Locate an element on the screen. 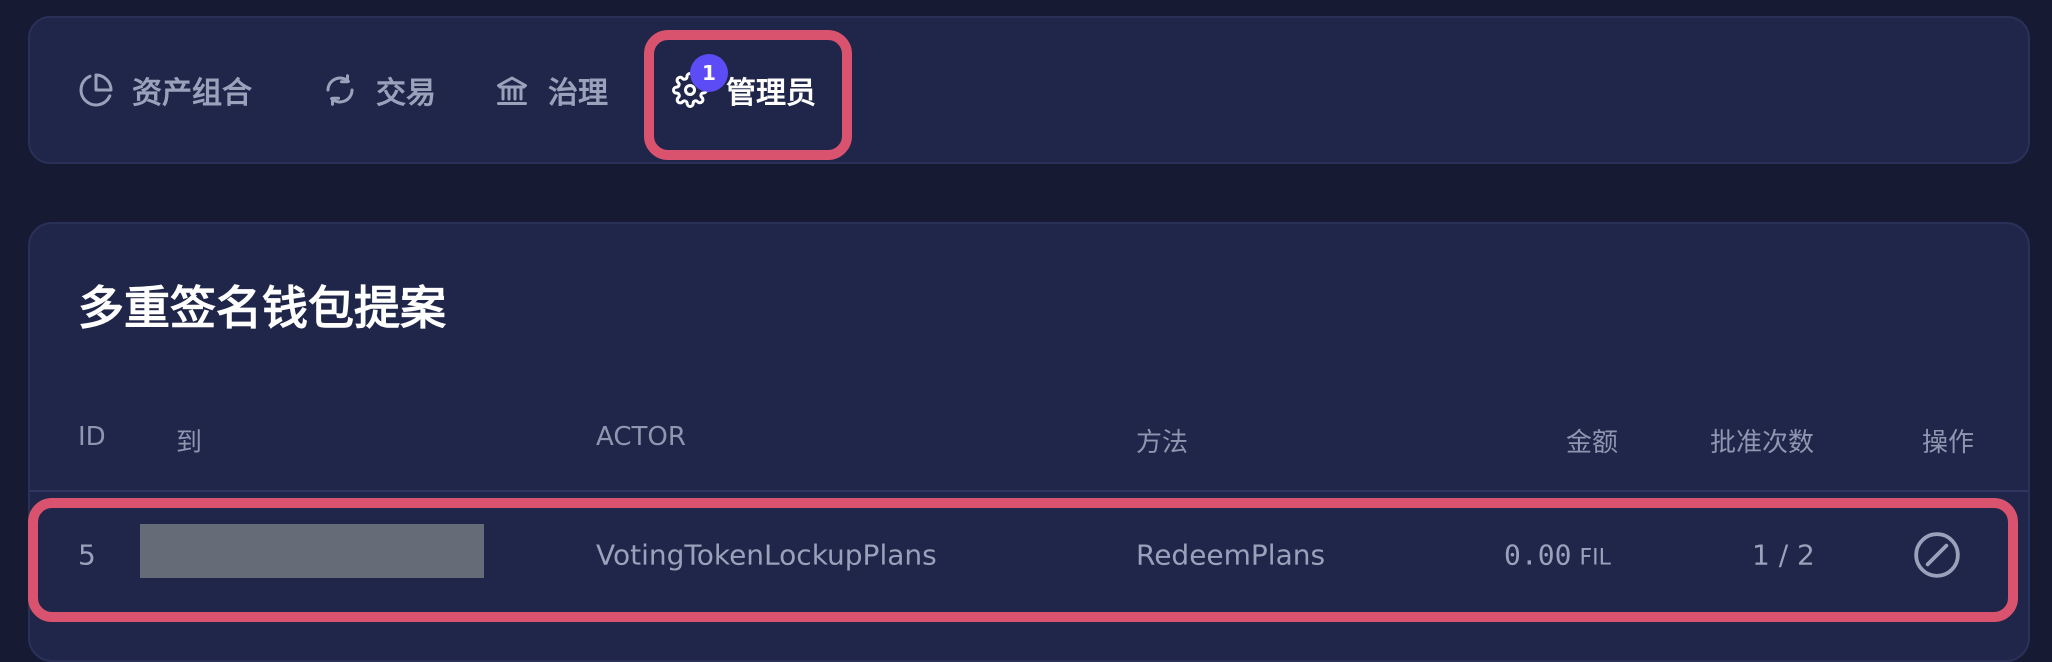  column-header-actor: ACTOR is located at coordinates (641, 437).